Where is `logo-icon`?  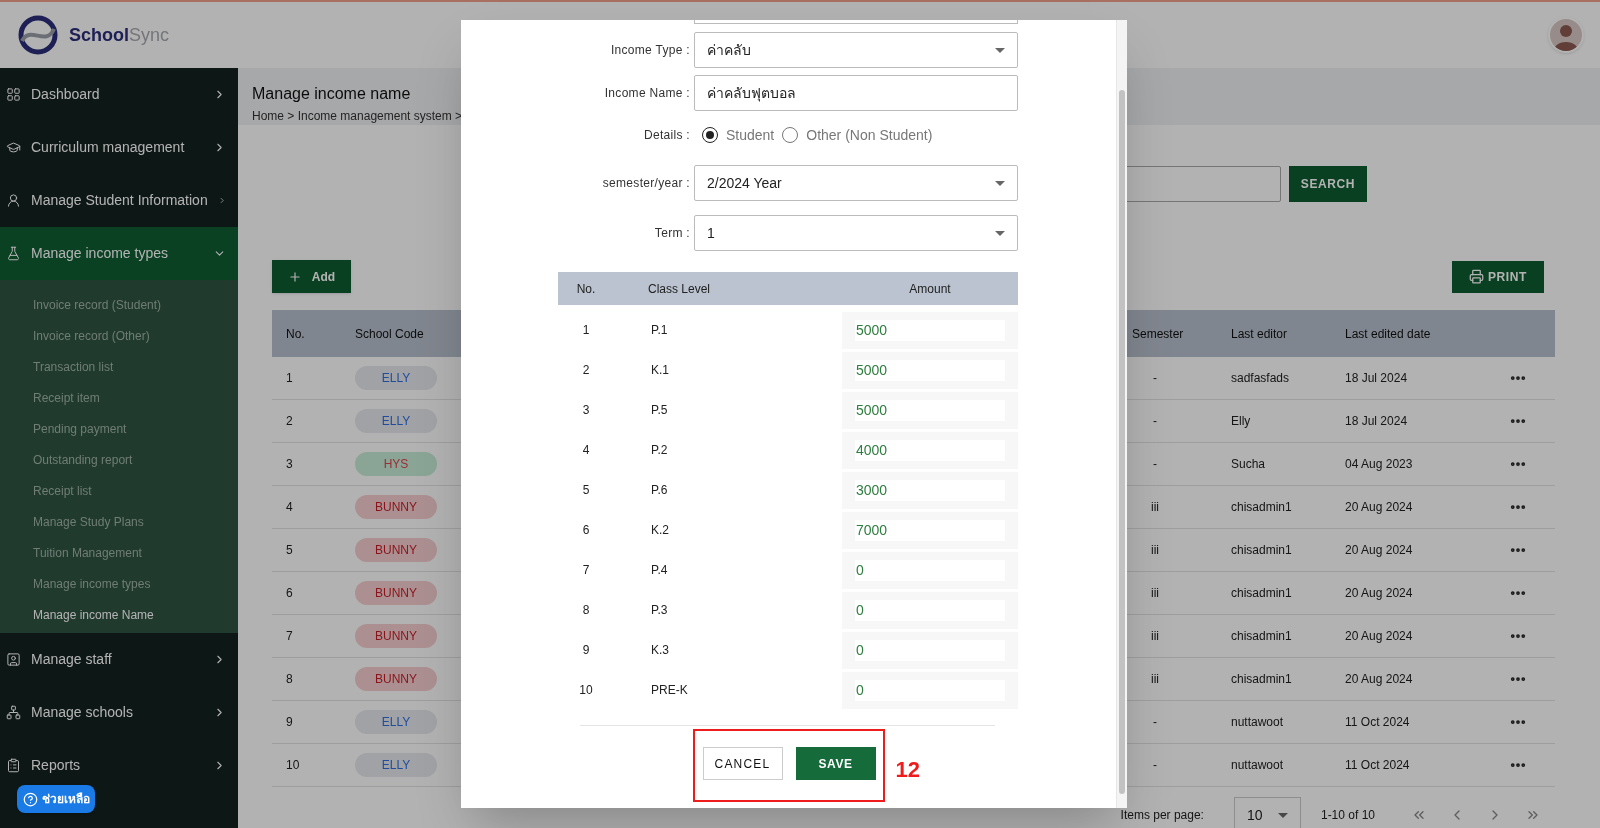
logo-icon is located at coordinates (38, 35).